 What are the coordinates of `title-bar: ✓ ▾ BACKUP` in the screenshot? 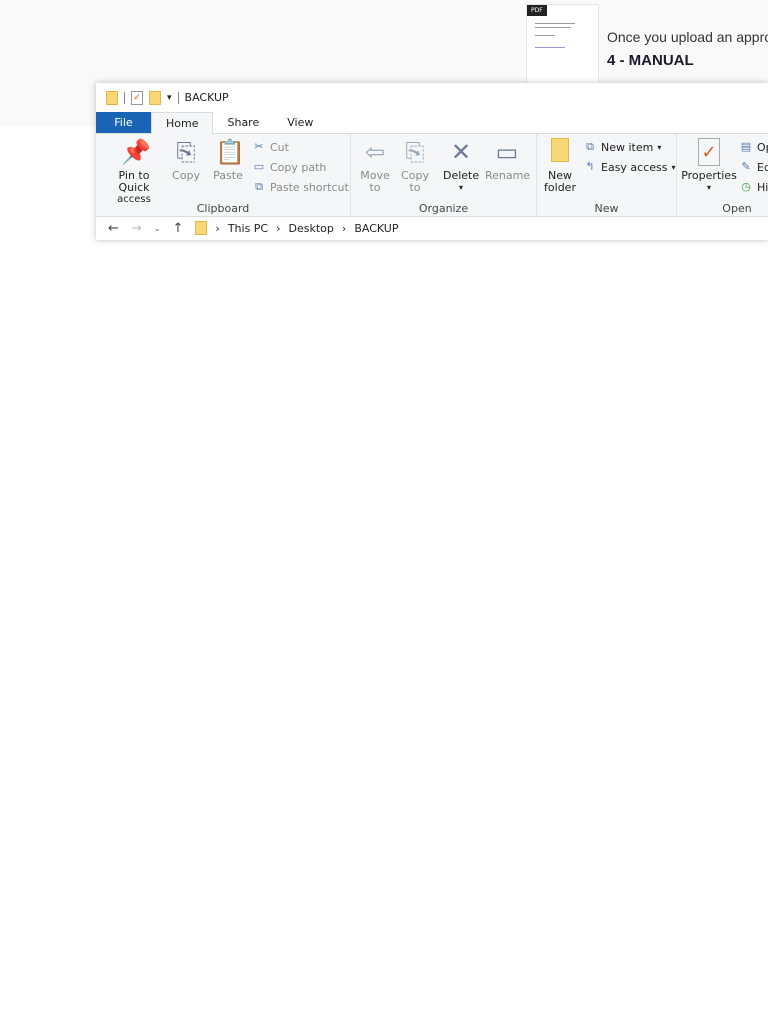 It's located at (432, 97).